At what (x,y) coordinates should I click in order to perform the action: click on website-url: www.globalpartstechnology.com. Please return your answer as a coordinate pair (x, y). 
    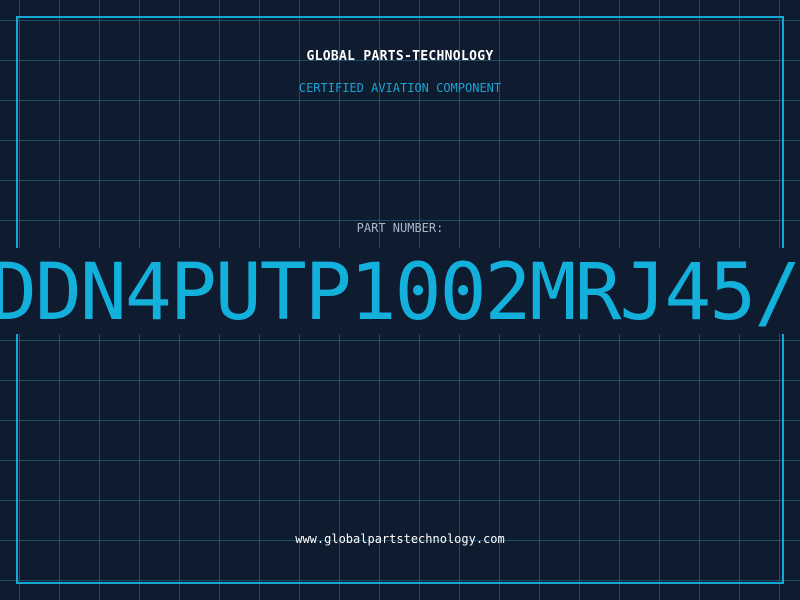
    Looking at the image, I should click on (400, 539).